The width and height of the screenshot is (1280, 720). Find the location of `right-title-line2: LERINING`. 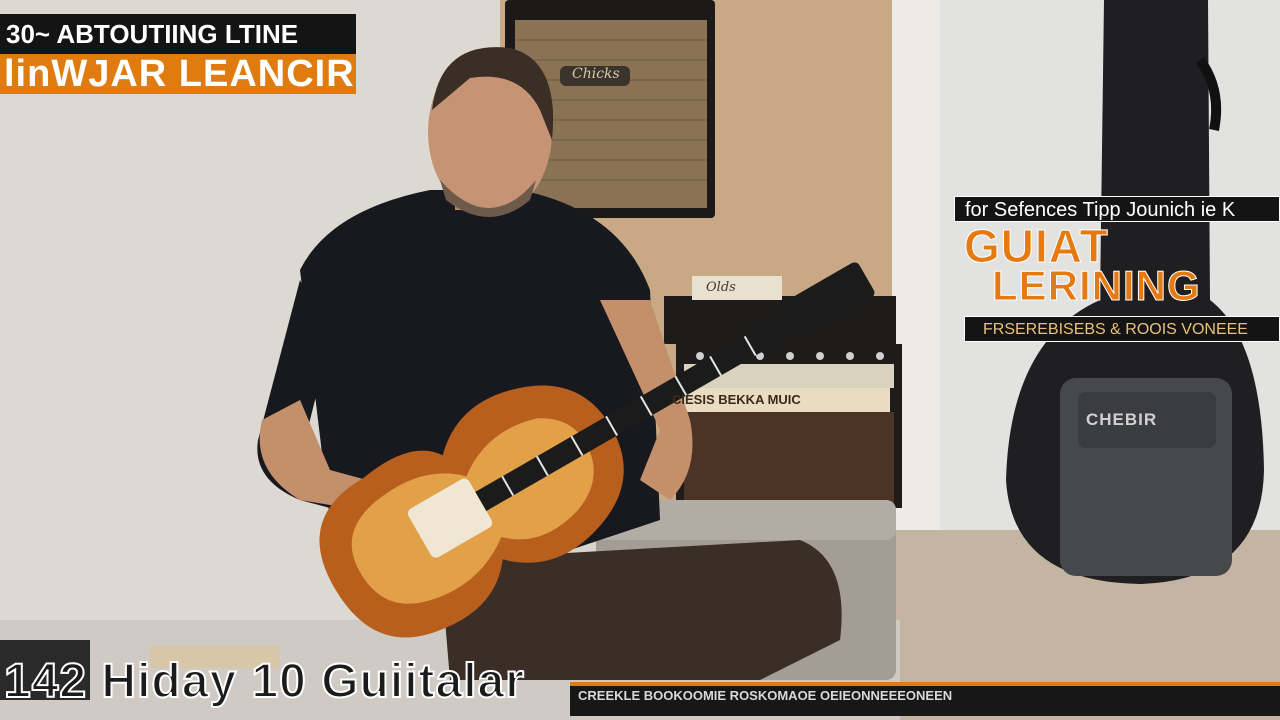

right-title-line2: LERINING is located at coordinates (1096, 285).